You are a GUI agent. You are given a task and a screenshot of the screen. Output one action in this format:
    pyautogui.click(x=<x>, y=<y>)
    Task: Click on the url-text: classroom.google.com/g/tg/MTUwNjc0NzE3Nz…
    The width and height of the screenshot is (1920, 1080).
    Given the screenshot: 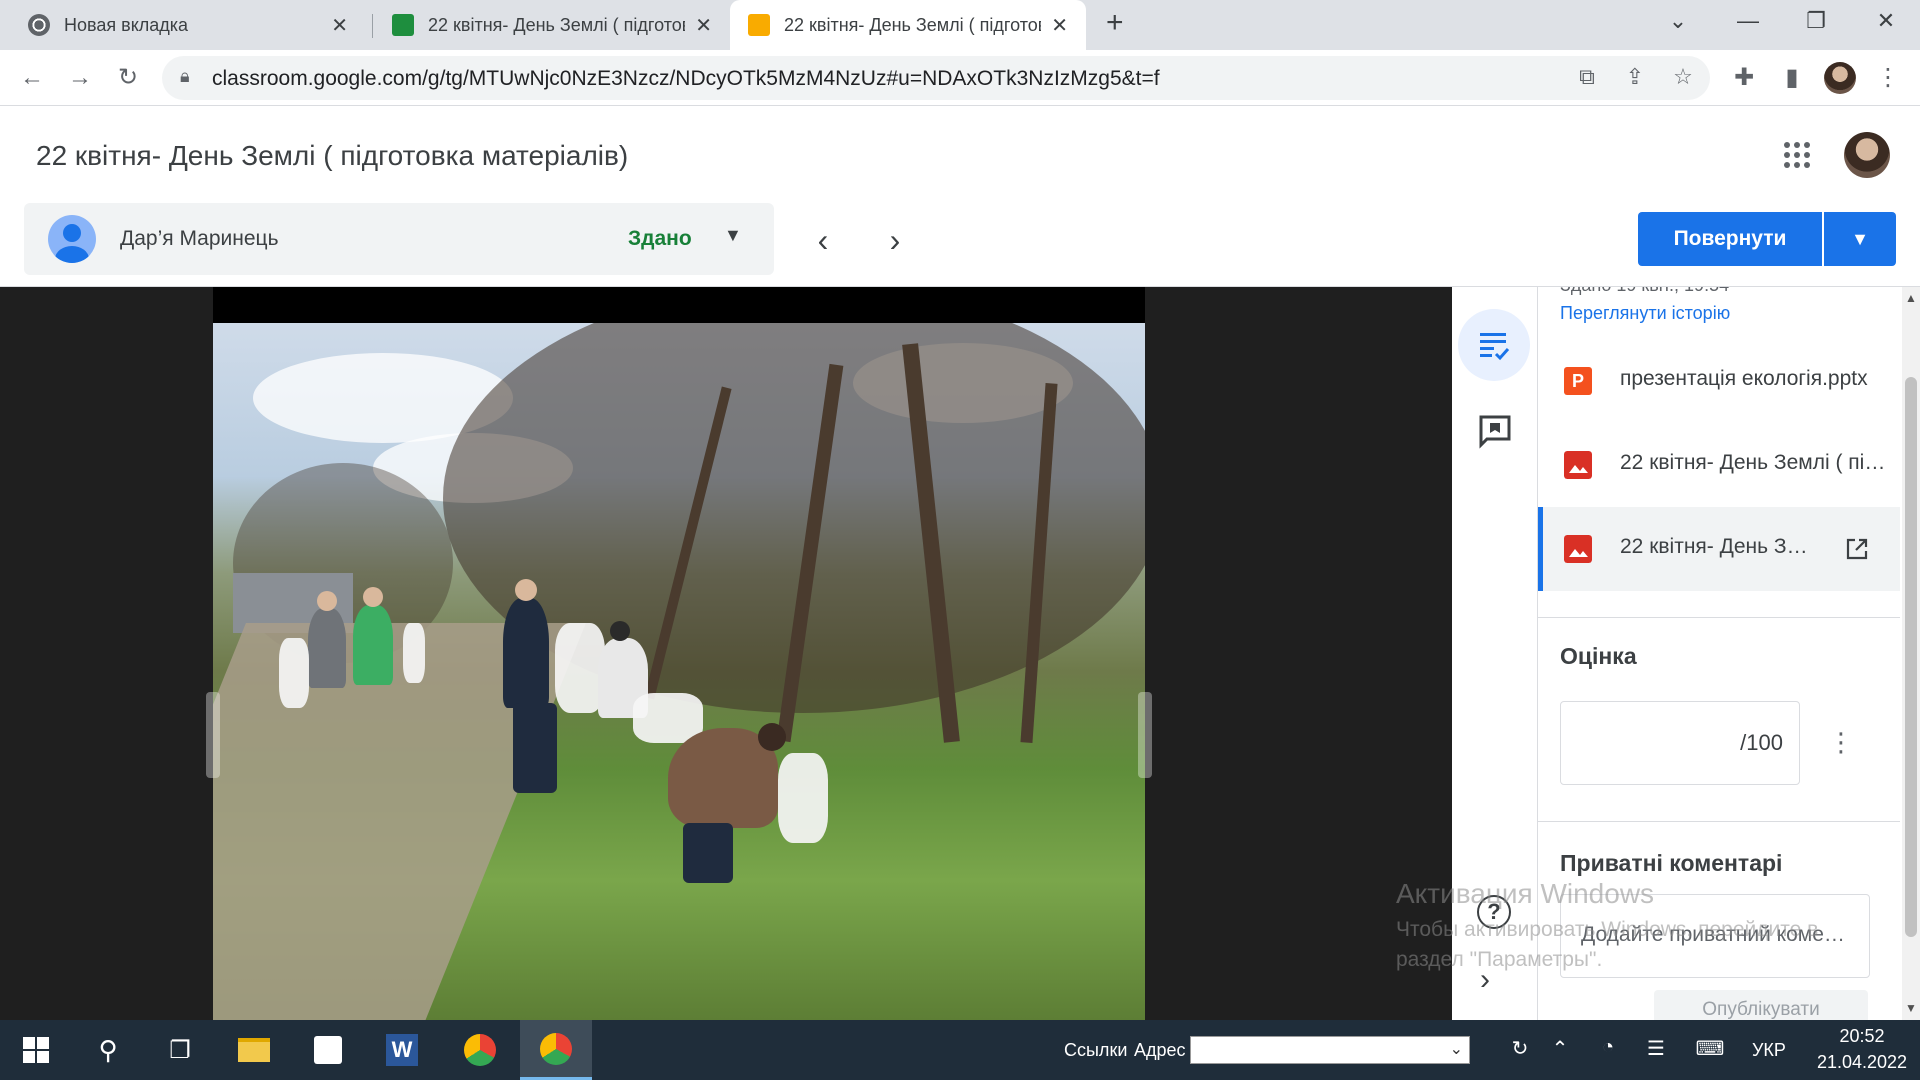 What is the action you would take?
    pyautogui.click(x=686, y=79)
    